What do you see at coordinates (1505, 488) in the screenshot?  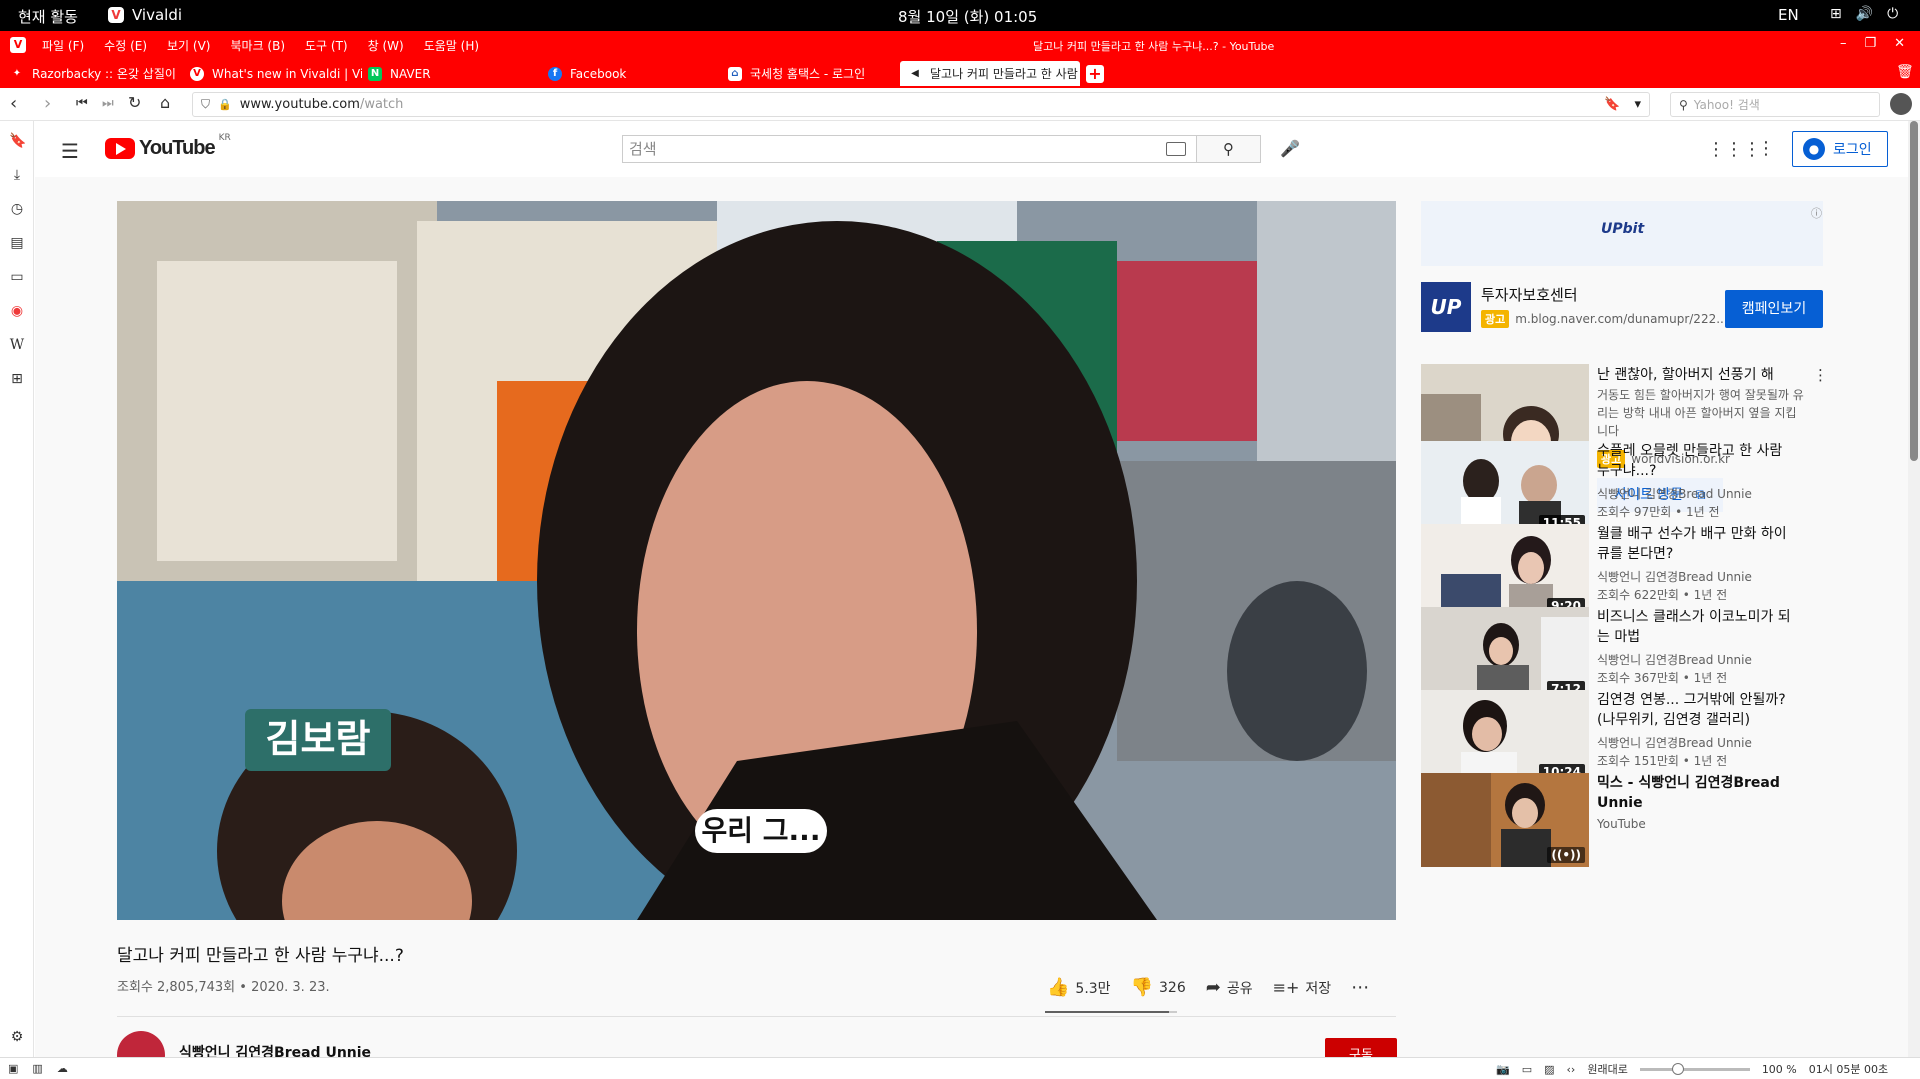 I see `video-thumbnail: 11:55` at bounding box center [1505, 488].